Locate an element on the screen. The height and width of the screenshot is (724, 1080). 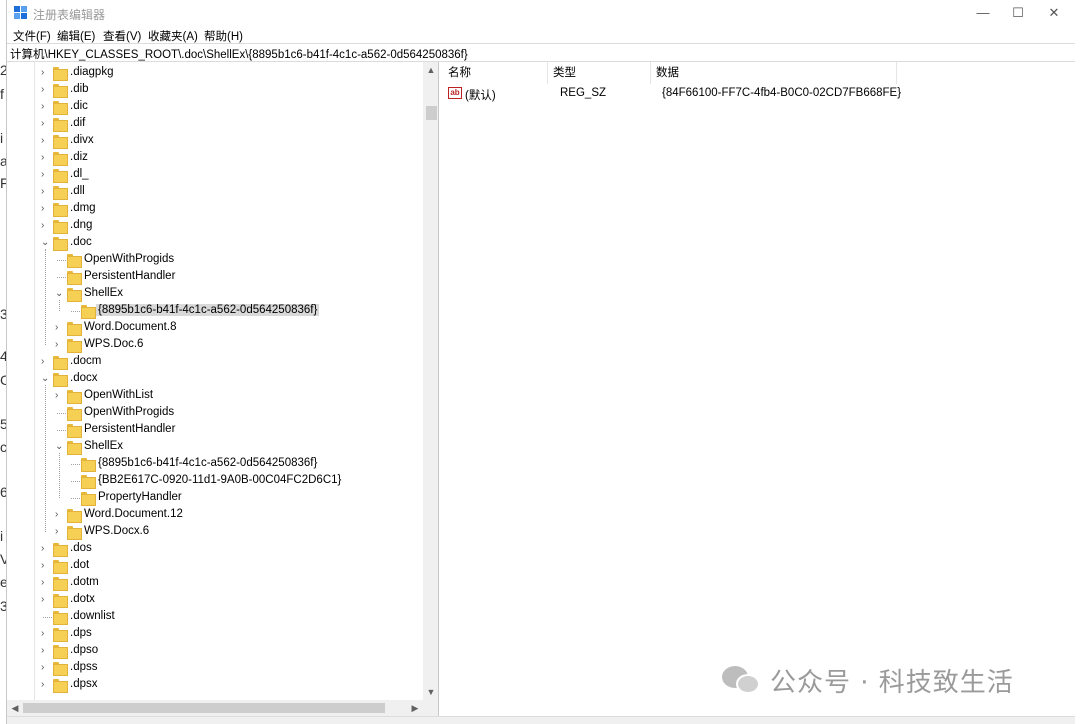
tree-node: PersistentHandler is located at coordinates (214, 430).